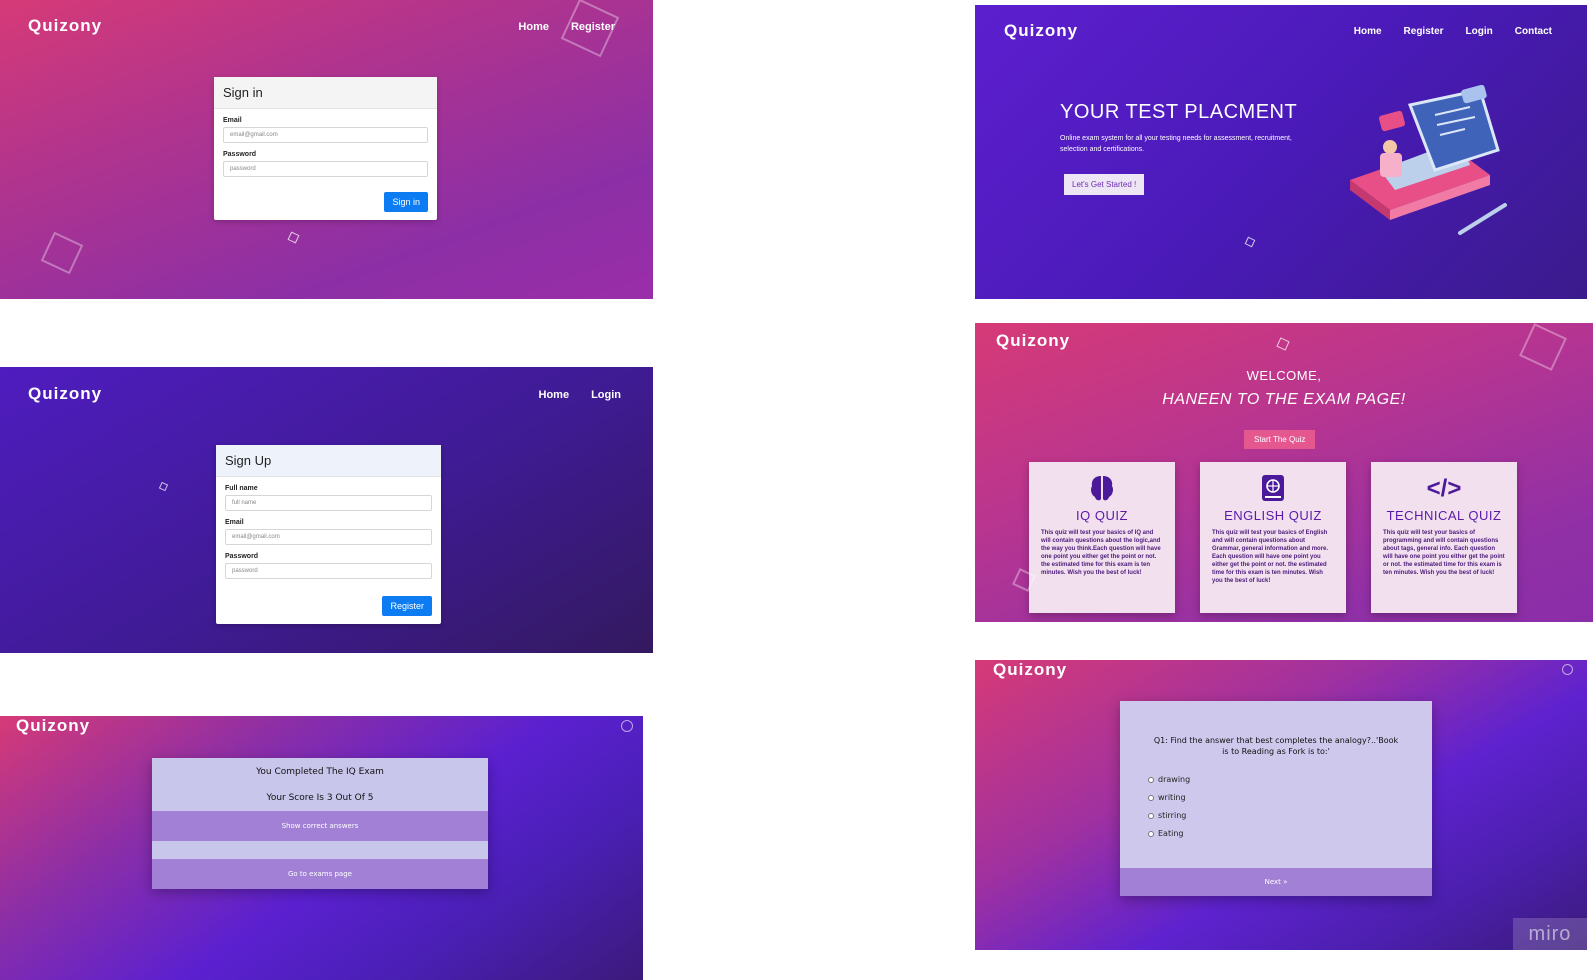 This screenshot has height=980, width=1593. What do you see at coordinates (1290, 815) in the screenshot?
I see `option-item: stirring` at bounding box center [1290, 815].